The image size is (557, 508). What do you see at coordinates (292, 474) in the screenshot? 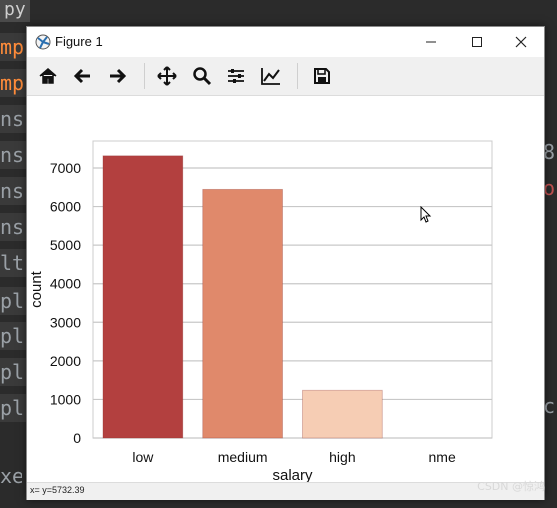
I see `x-axis-label: salary` at bounding box center [292, 474].